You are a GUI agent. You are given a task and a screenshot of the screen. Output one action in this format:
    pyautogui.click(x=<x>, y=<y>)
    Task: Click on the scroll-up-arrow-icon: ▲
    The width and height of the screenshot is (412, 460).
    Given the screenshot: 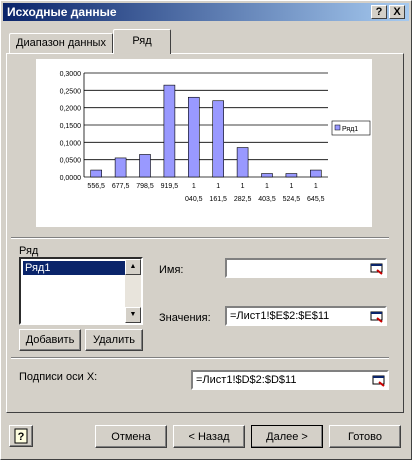 What is the action you would take?
    pyautogui.click(x=133, y=267)
    